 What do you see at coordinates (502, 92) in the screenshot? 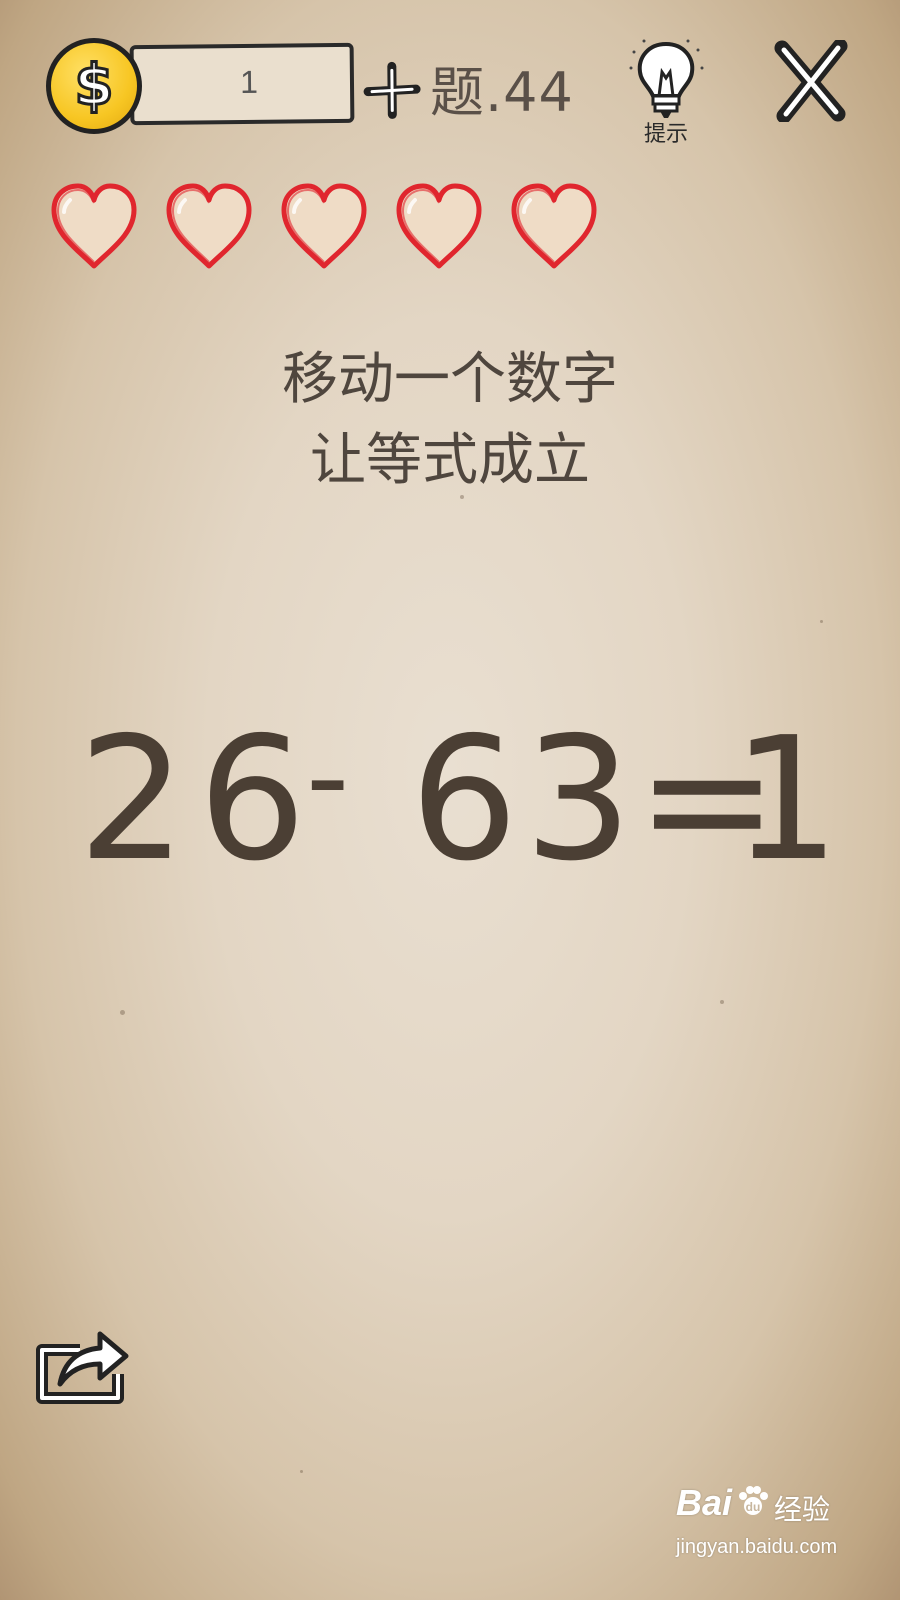
I see `level-title: 题.44` at bounding box center [502, 92].